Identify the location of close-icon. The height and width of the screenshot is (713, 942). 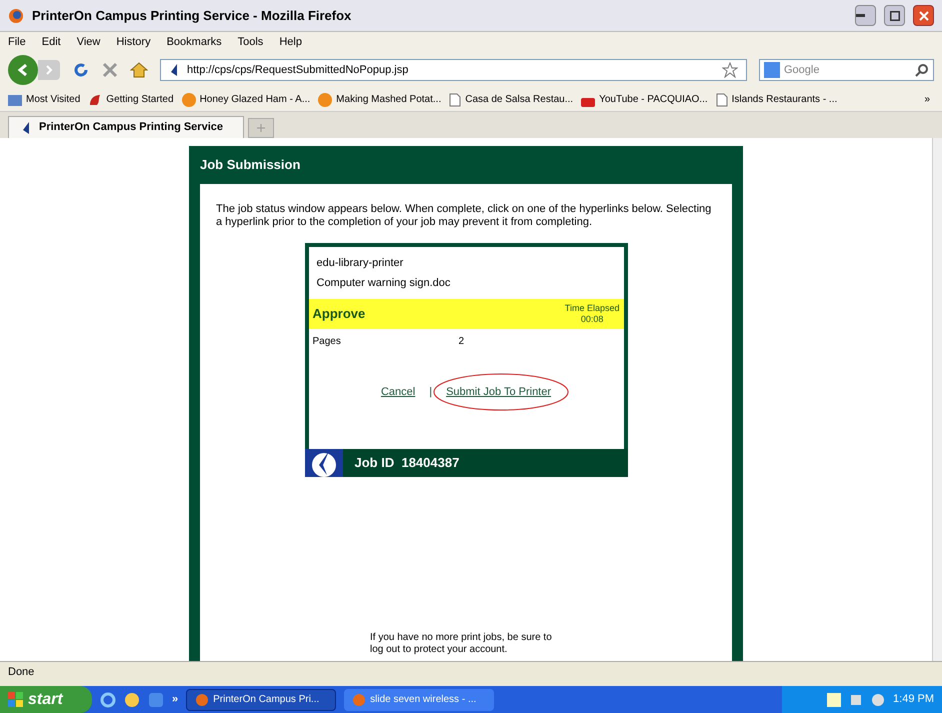
(923, 15).